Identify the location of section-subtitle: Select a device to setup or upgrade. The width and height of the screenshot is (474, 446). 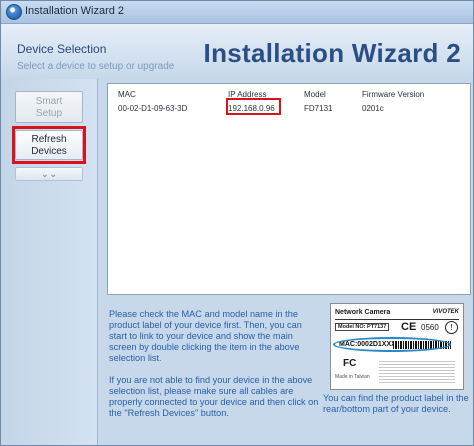
(96, 66).